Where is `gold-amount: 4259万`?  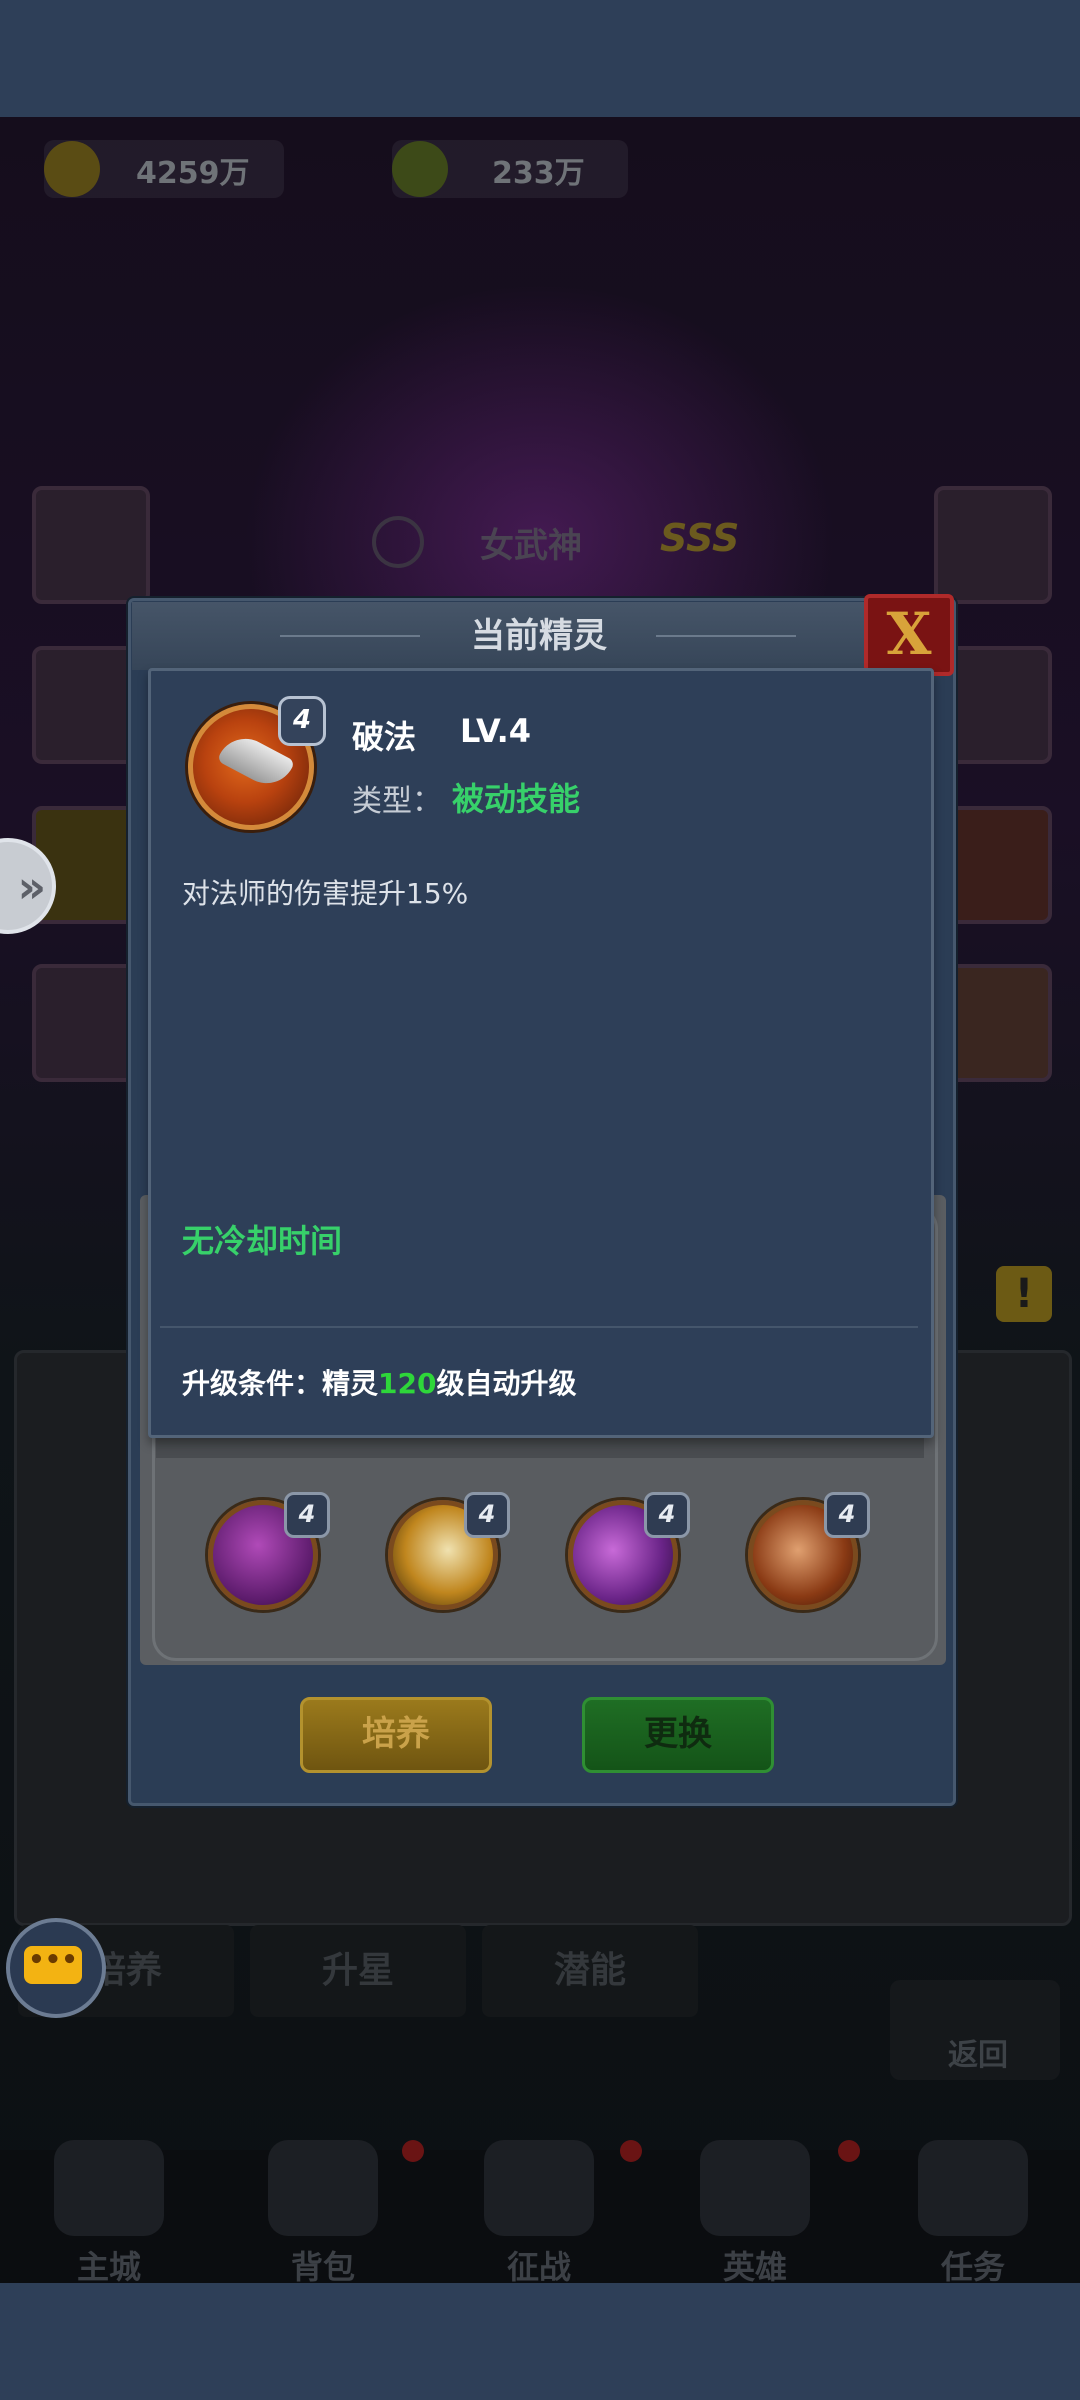
gold-amount: 4259万 is located at coordinates (193, 173).